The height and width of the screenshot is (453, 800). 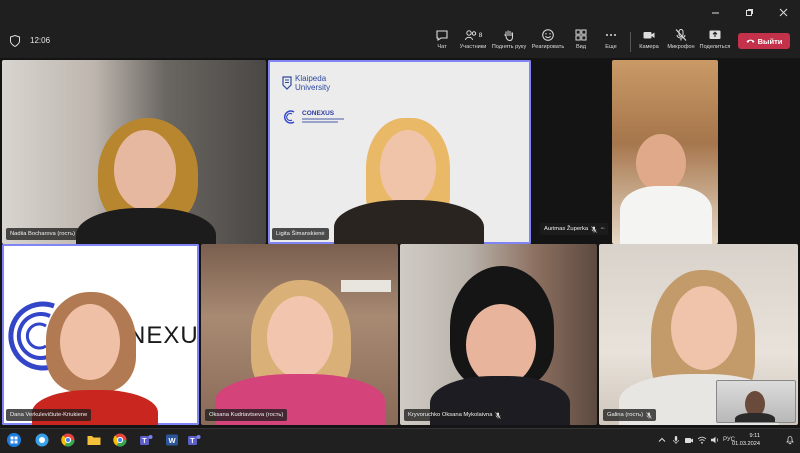 What do you see at coordinates (611, 41) in the screenshot?
I see `more-button: Еще` at bounding box center [611, 41].